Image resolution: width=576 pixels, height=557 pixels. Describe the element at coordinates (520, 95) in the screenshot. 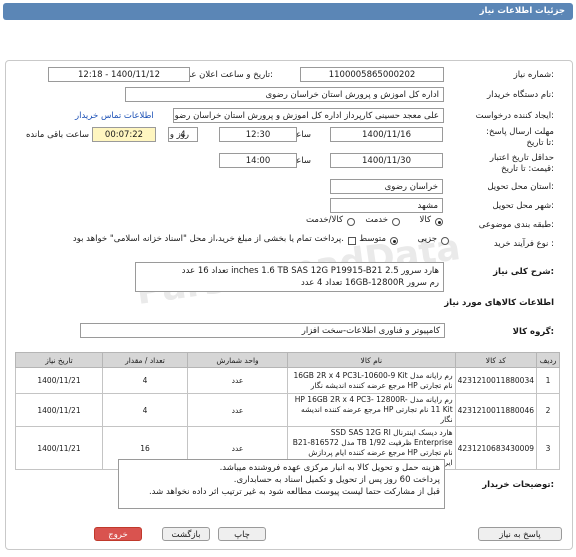

I see `buyer-org-label: نام دستگاه خریدار:` at that location.